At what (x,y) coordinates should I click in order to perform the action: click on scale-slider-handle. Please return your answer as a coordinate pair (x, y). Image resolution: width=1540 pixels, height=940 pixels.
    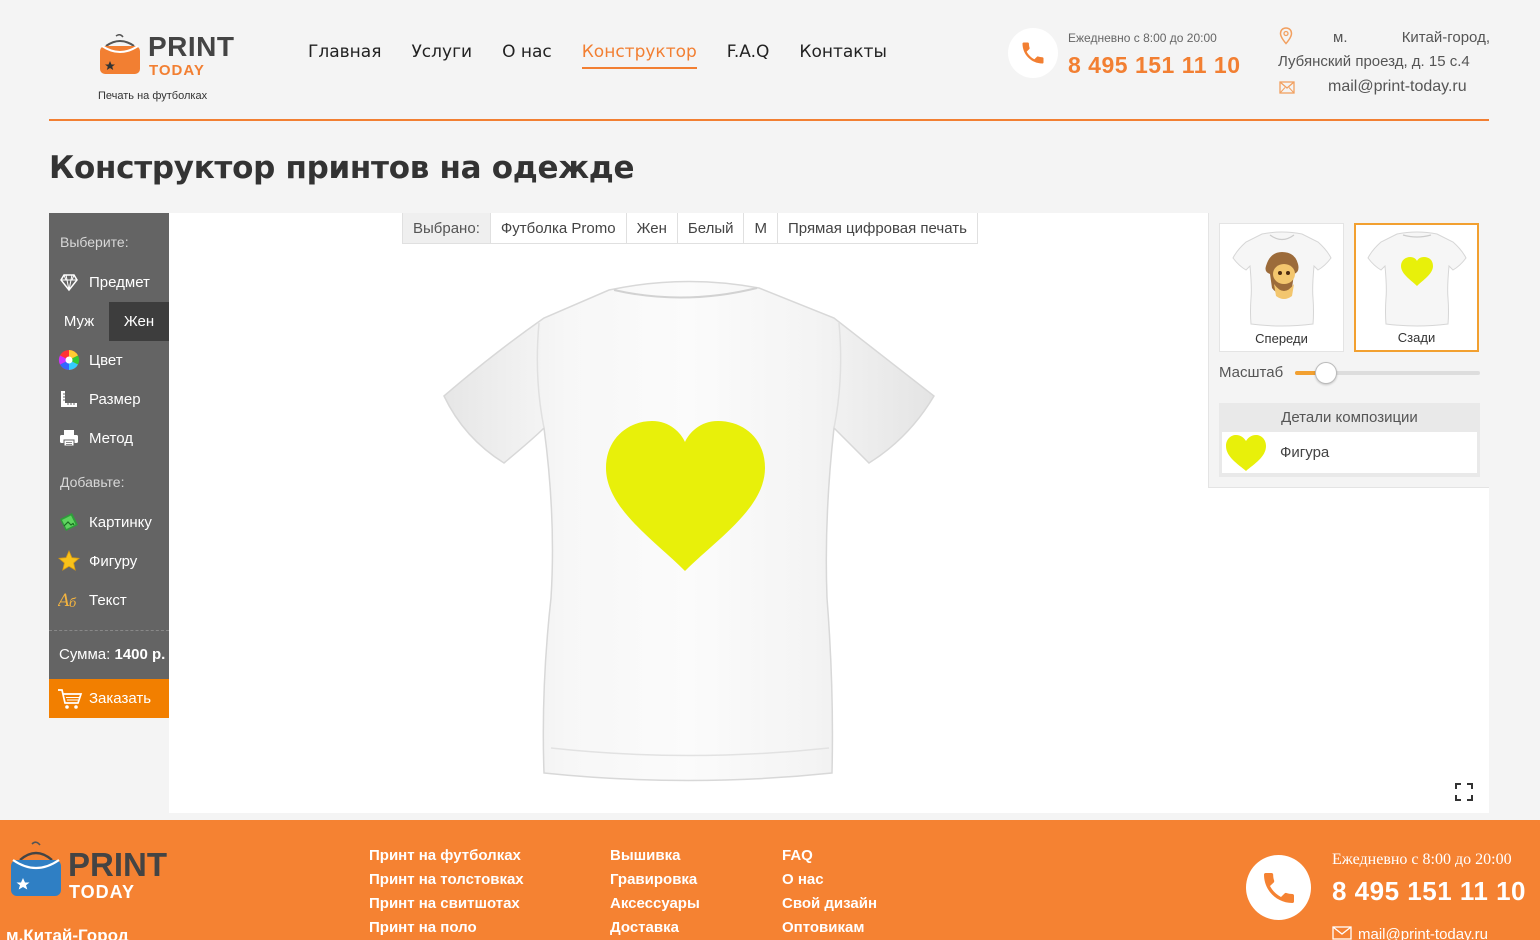
    Looking at the image, I should click on (1326, 373).